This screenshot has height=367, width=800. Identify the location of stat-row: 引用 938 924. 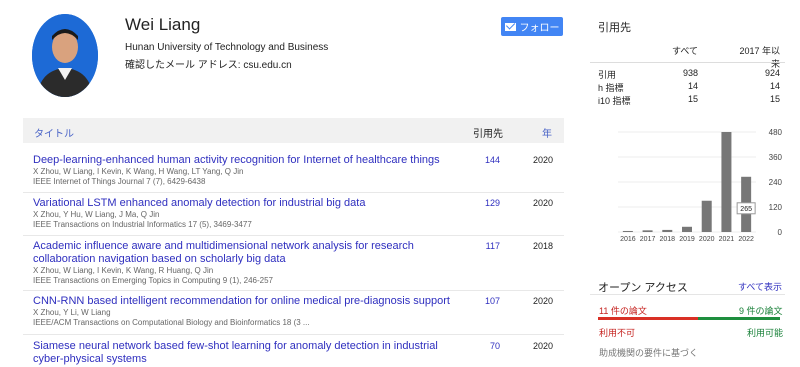
(691, 74).